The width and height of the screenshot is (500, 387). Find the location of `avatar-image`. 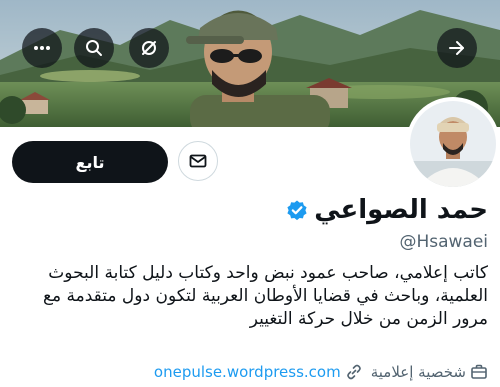

avatar-image is located at coordinates (453, 144).